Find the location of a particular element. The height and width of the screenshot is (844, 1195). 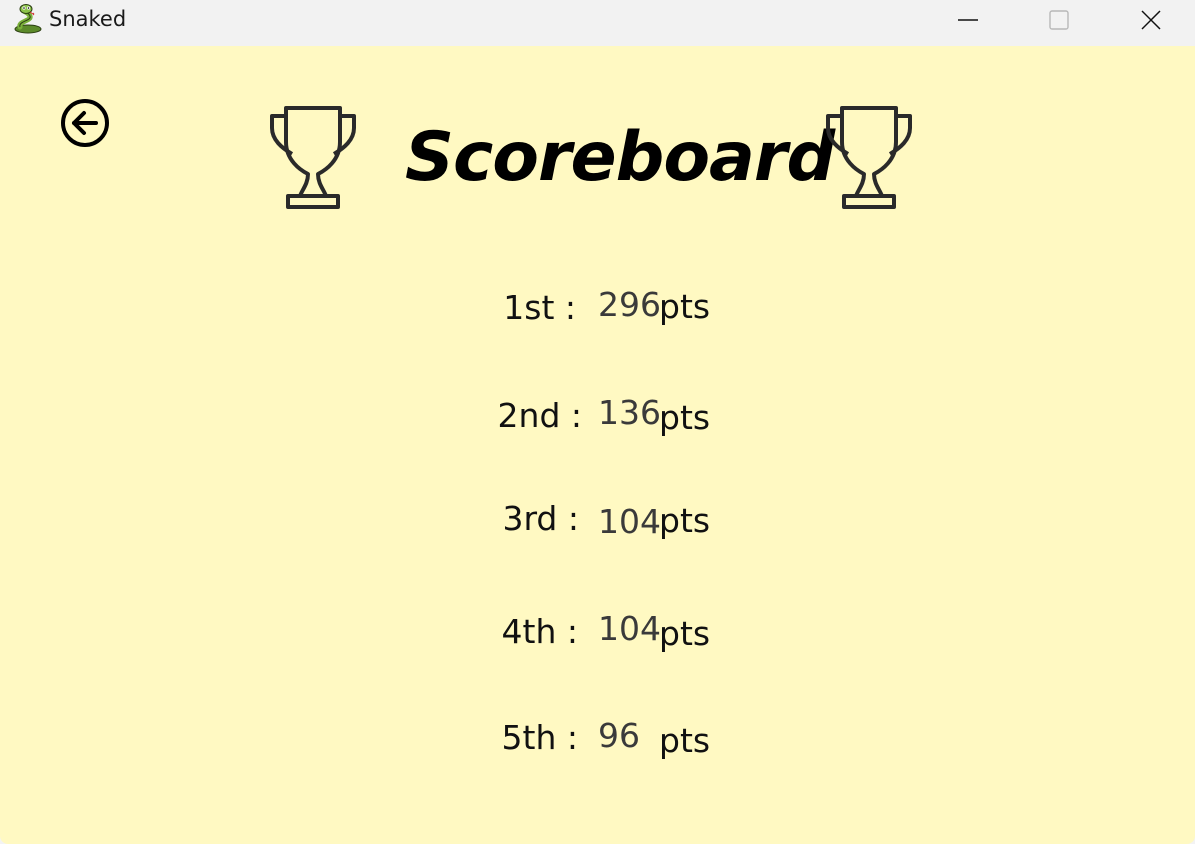

minimize-button is located at coordinates (968, 20).